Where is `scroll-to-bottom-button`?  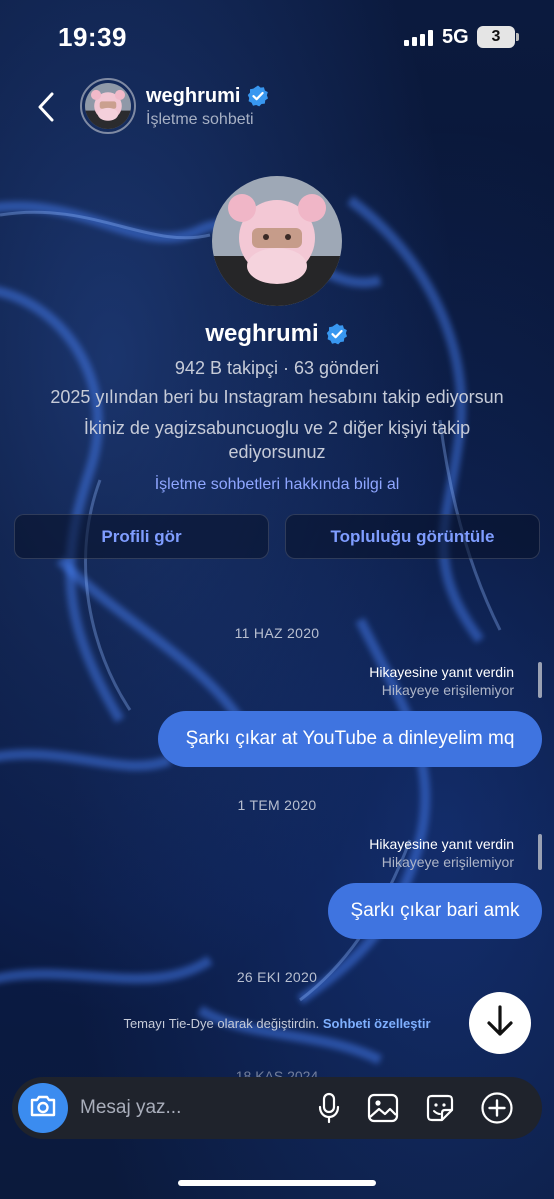
scroll-to-bottom-button is located at coordinates (500, 1023).